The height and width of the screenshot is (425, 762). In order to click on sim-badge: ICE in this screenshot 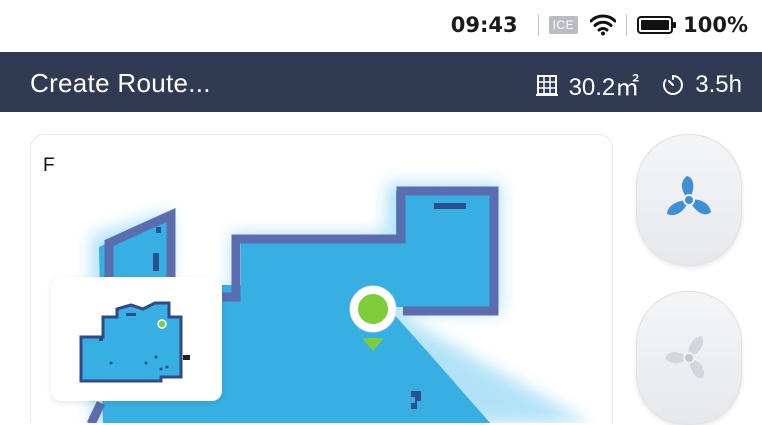, I will do `click(563, 25)`.